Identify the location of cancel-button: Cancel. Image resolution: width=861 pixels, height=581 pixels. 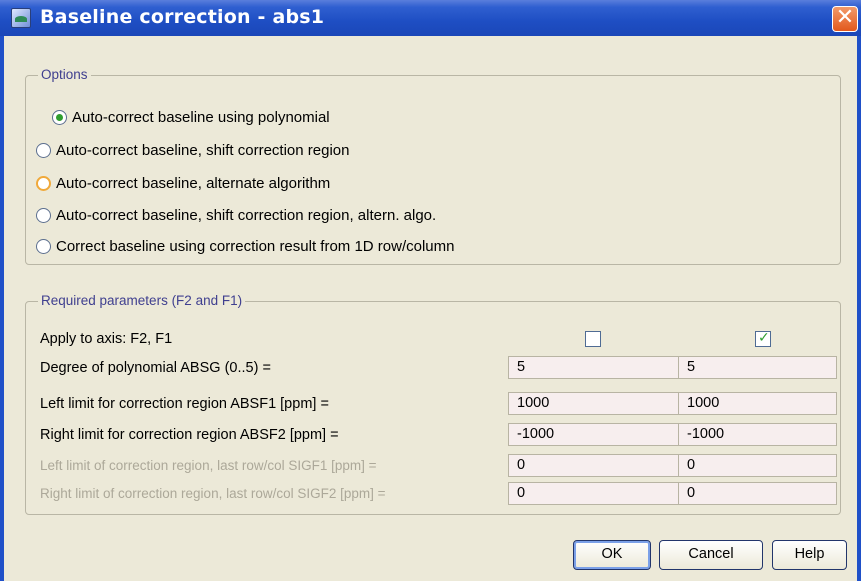
(711, 555).